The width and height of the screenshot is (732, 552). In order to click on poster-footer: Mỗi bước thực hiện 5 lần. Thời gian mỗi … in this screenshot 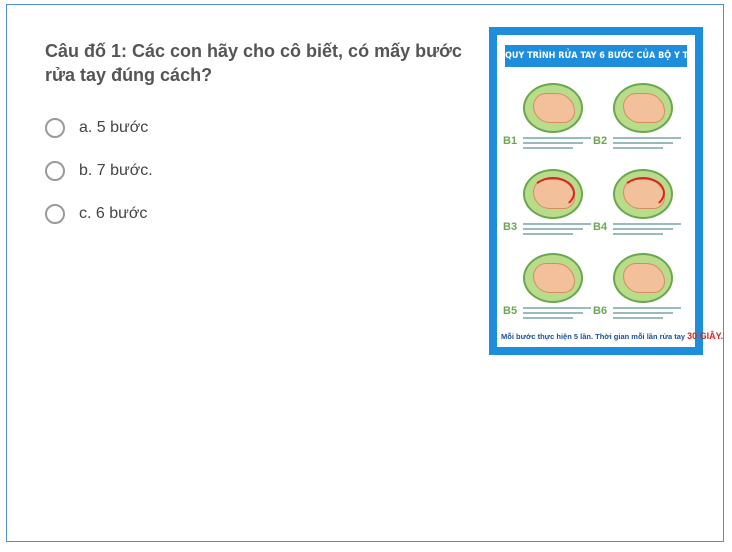, I will do `click(612, 336)`.